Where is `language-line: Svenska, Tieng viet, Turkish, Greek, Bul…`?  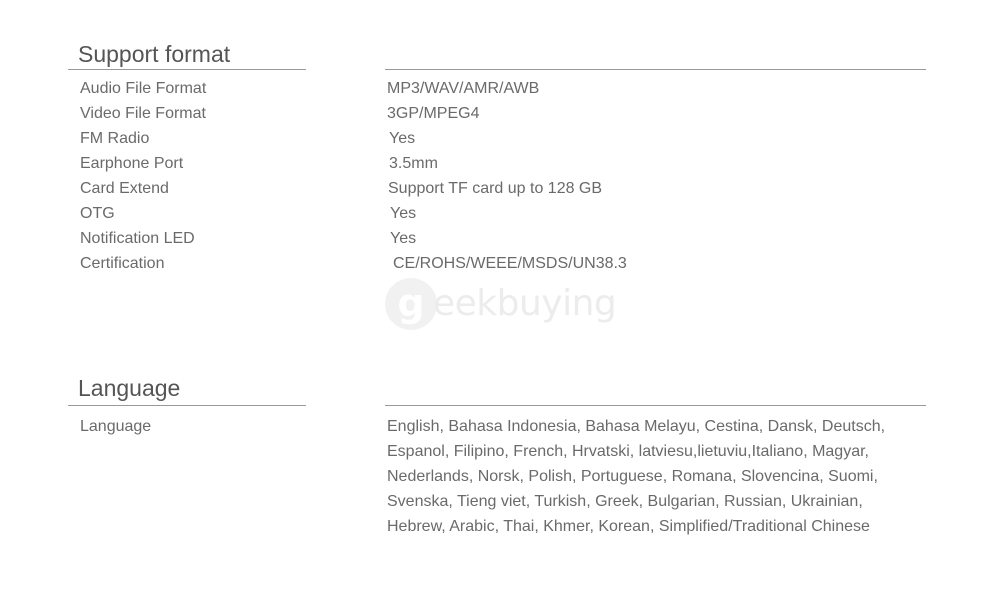
language-line: Svenska, Tieng viet, Turkish, Greek, Bul… is located at coordinates (625, 501).